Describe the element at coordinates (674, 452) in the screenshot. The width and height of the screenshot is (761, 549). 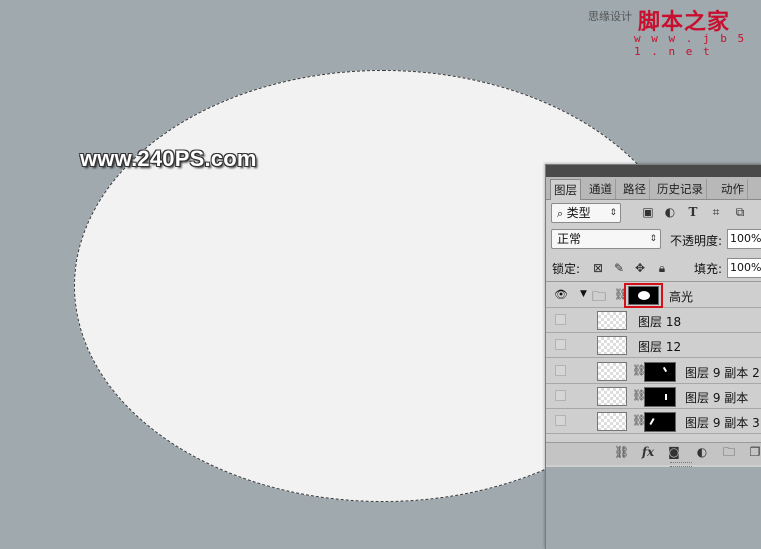
I see `add-mask-icon: ◙` at that location.